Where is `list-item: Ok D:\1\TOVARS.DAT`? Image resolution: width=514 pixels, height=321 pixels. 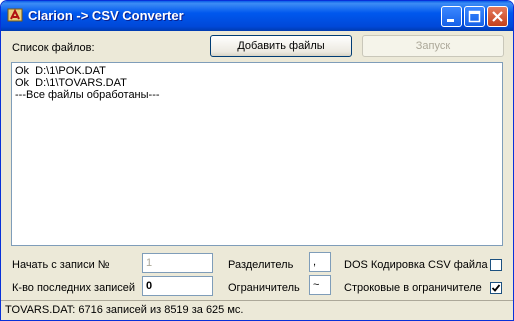
list-item: Ok D:\1\TOVARS.DAT is located at coordinates (71, 83).